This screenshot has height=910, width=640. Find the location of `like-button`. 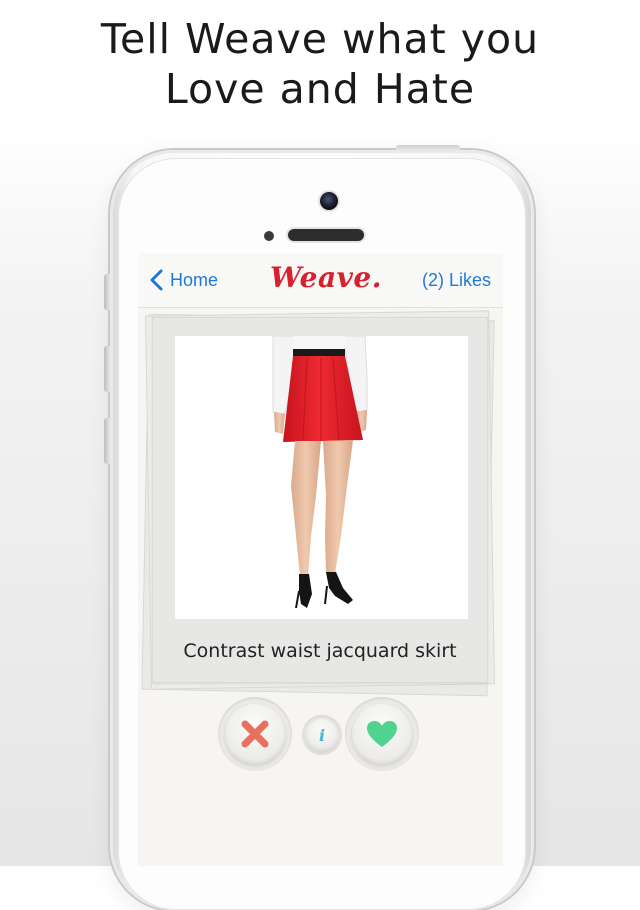

like-button is located at coordinates (382, 734).